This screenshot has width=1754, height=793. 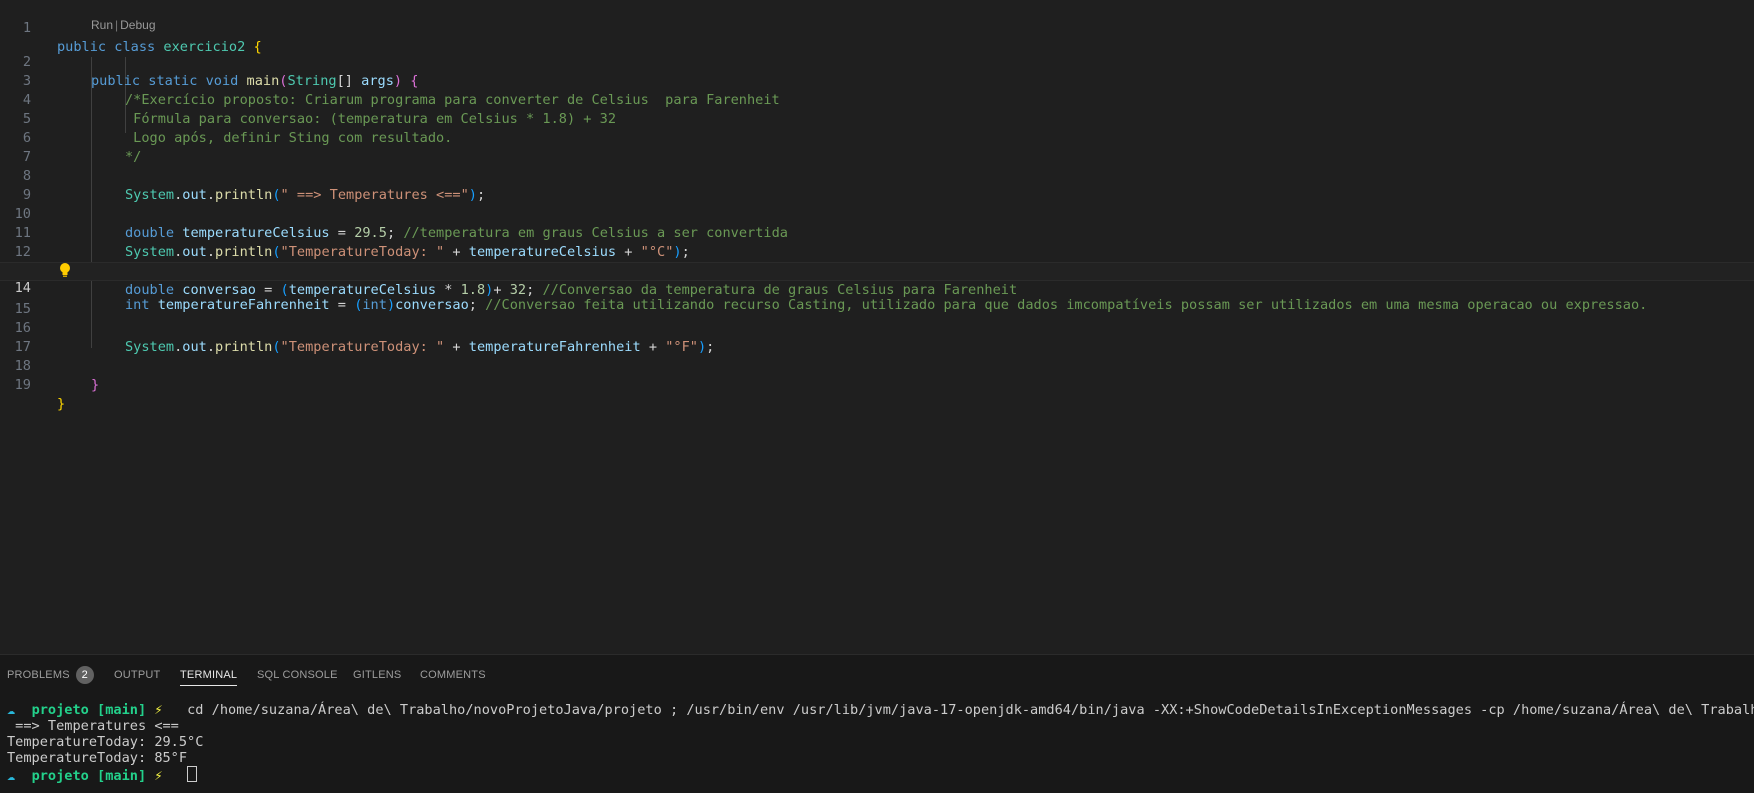 I want to click on code-line: 7, so click(x=877, y=147).